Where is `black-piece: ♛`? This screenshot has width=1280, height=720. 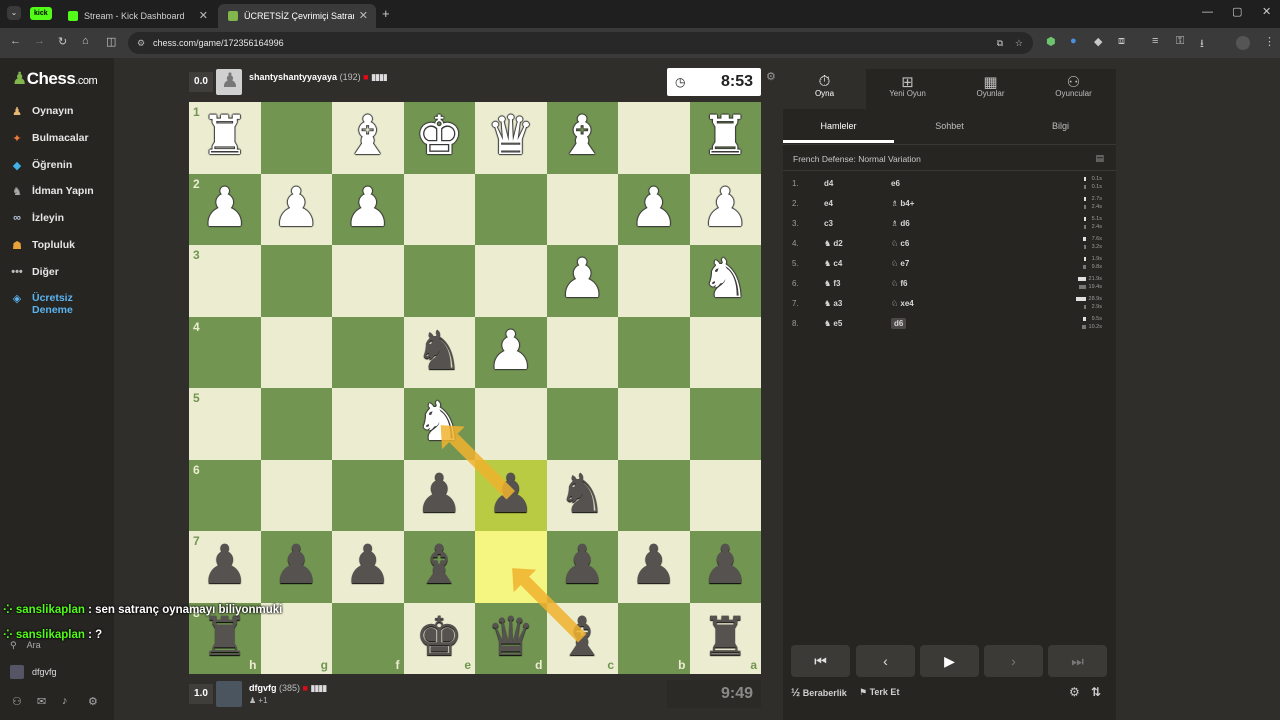
black-piece: ♛ is located at coordinates (511, 637).